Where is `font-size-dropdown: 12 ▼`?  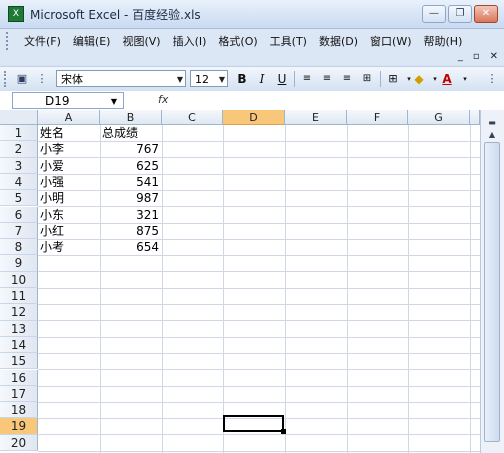 font-size-dropdown: 12 ▼ is located at coordinates (209, 78).